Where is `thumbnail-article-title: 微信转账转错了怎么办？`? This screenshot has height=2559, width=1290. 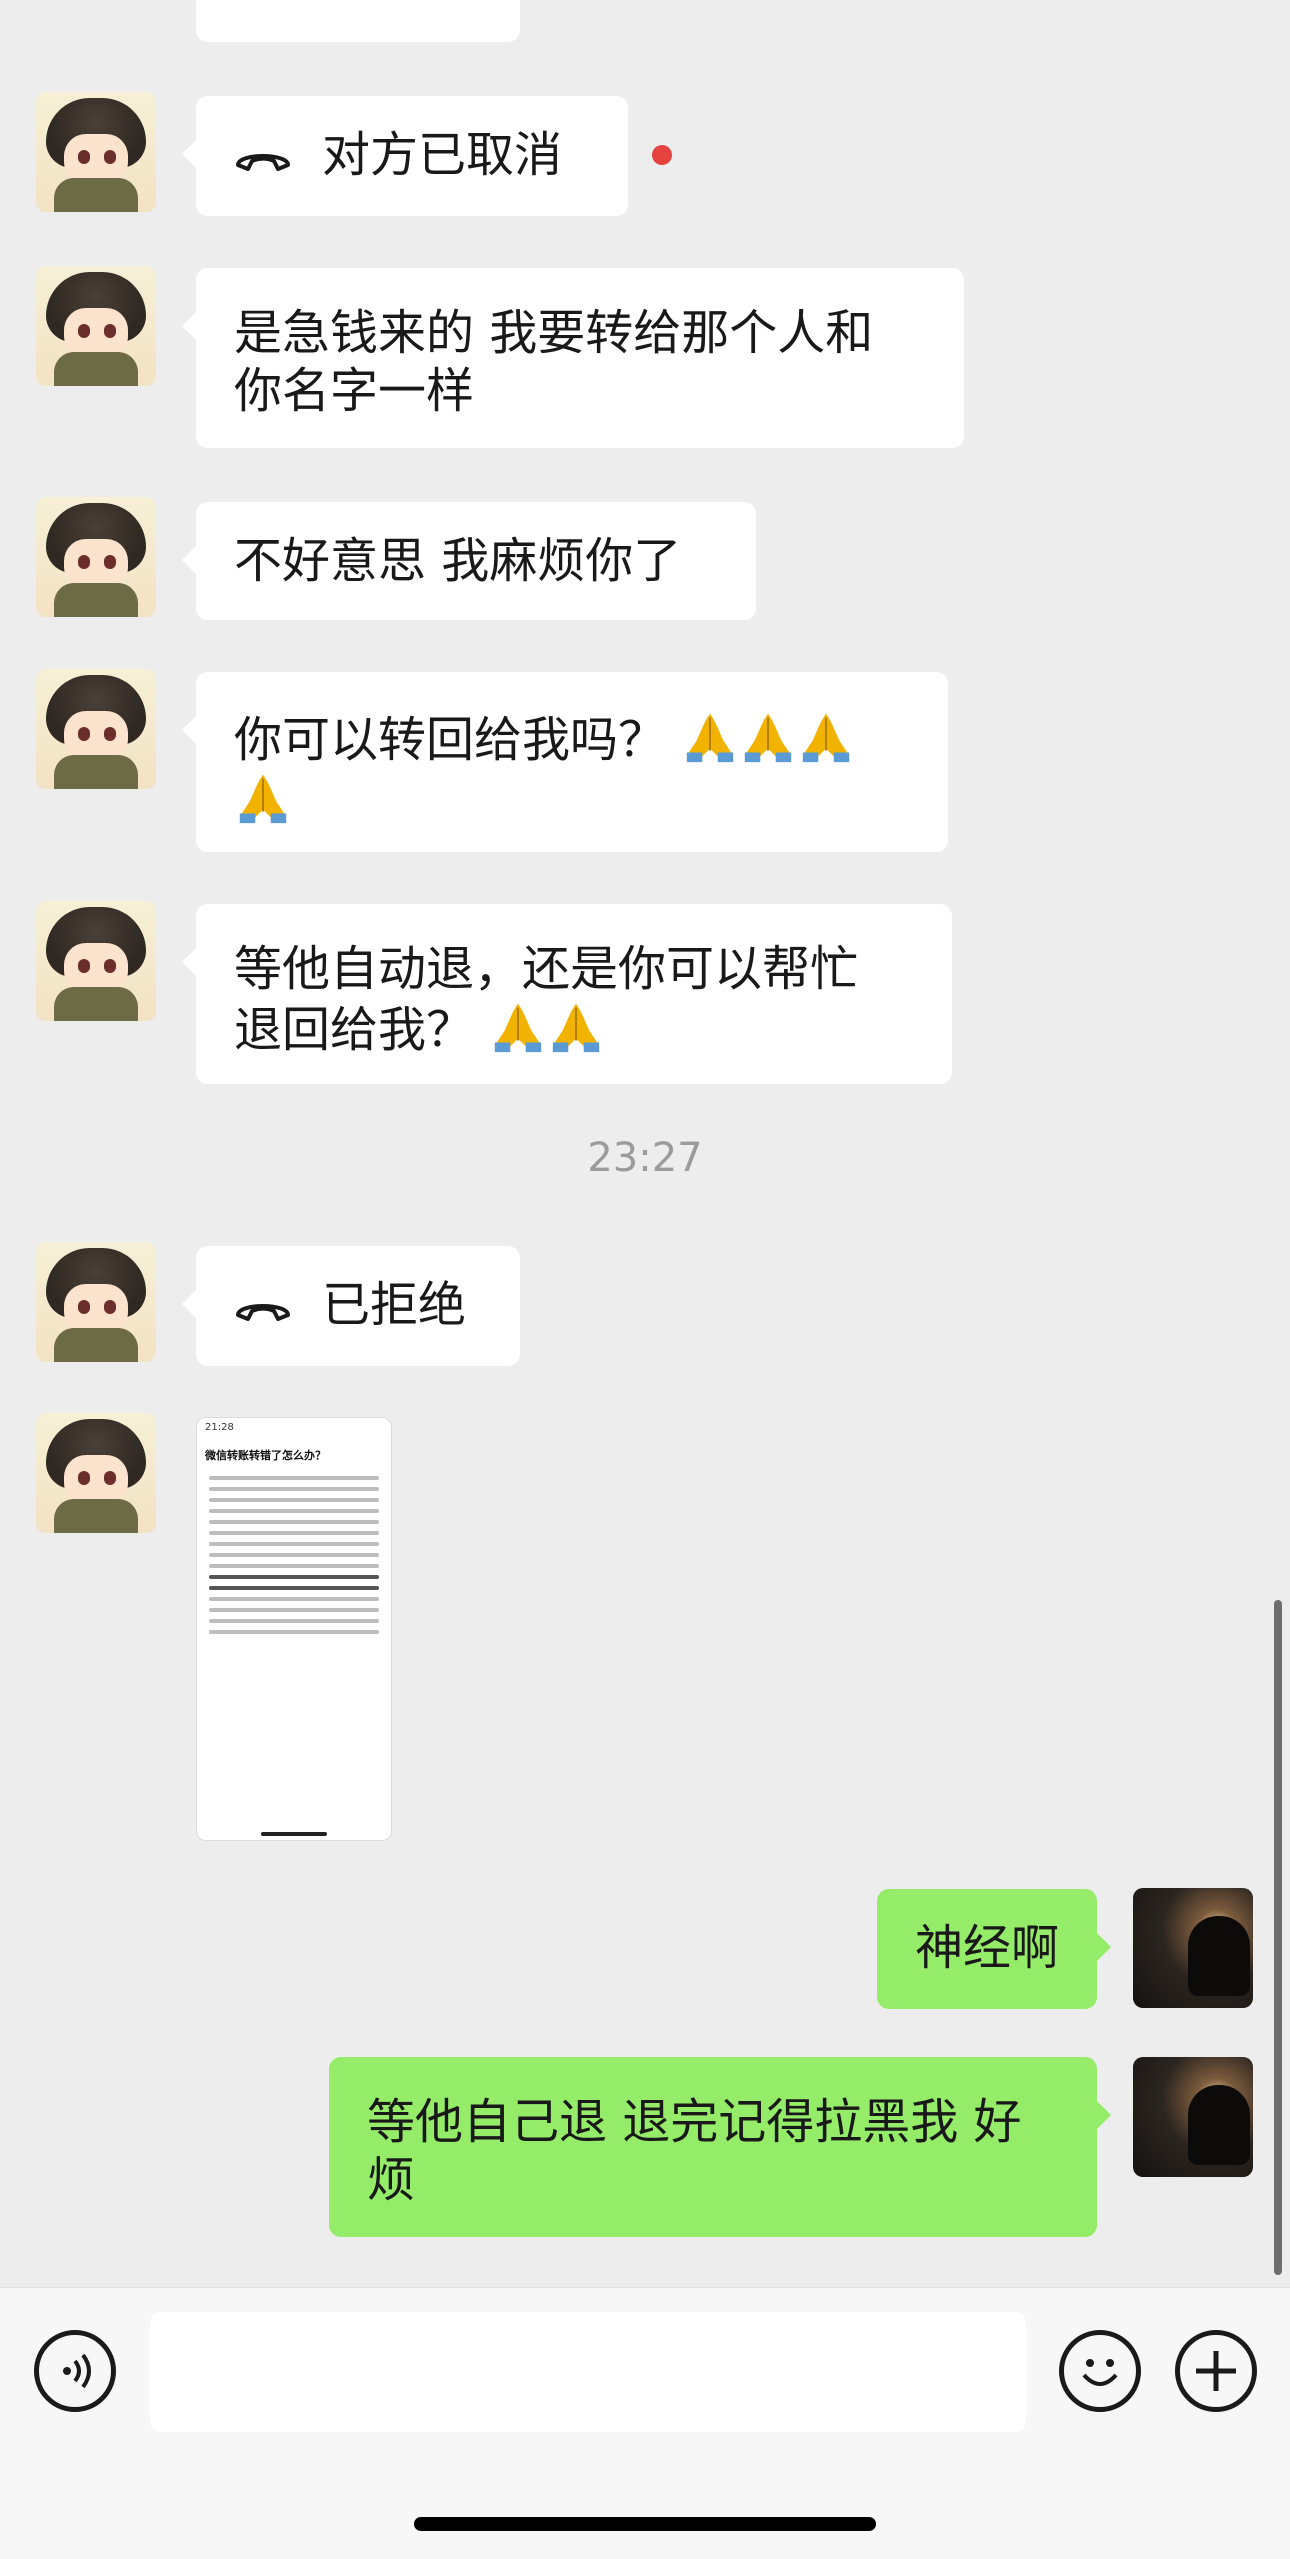 thumbnail-article-title: 微信转账转错了怎么办？ is located at coordinates (265, 1455).